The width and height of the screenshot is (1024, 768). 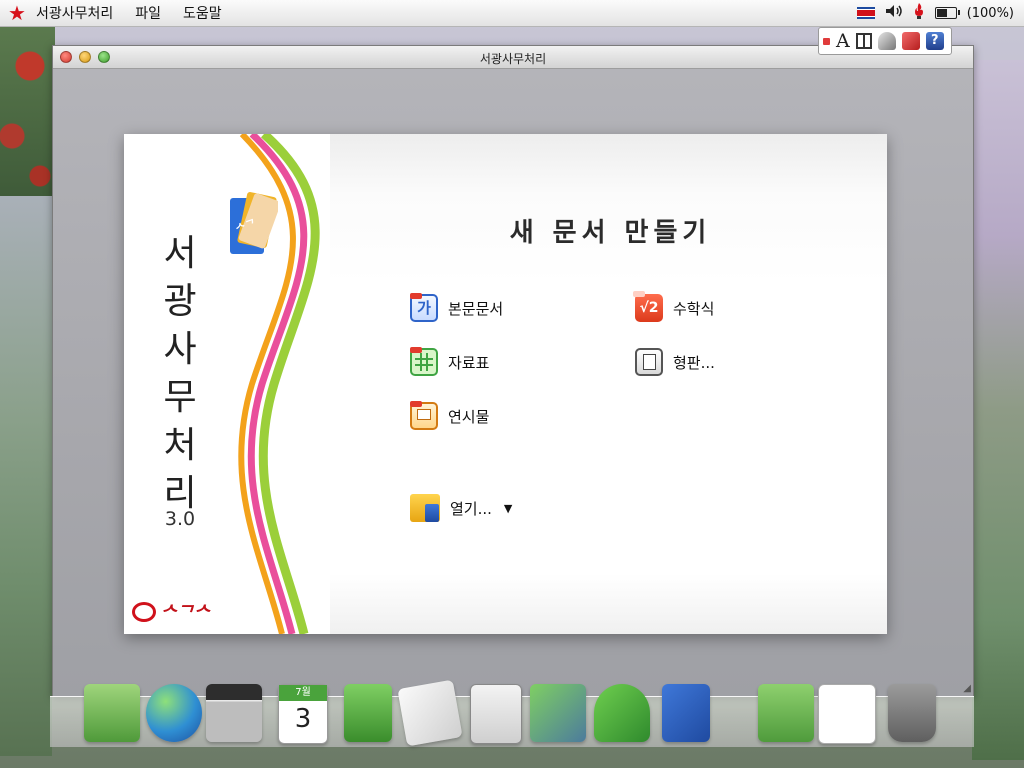 What do you see at coordinates (990, 13) in the screenshot?
I see `battery-level: (100%)` at bounding box center [990, 13].